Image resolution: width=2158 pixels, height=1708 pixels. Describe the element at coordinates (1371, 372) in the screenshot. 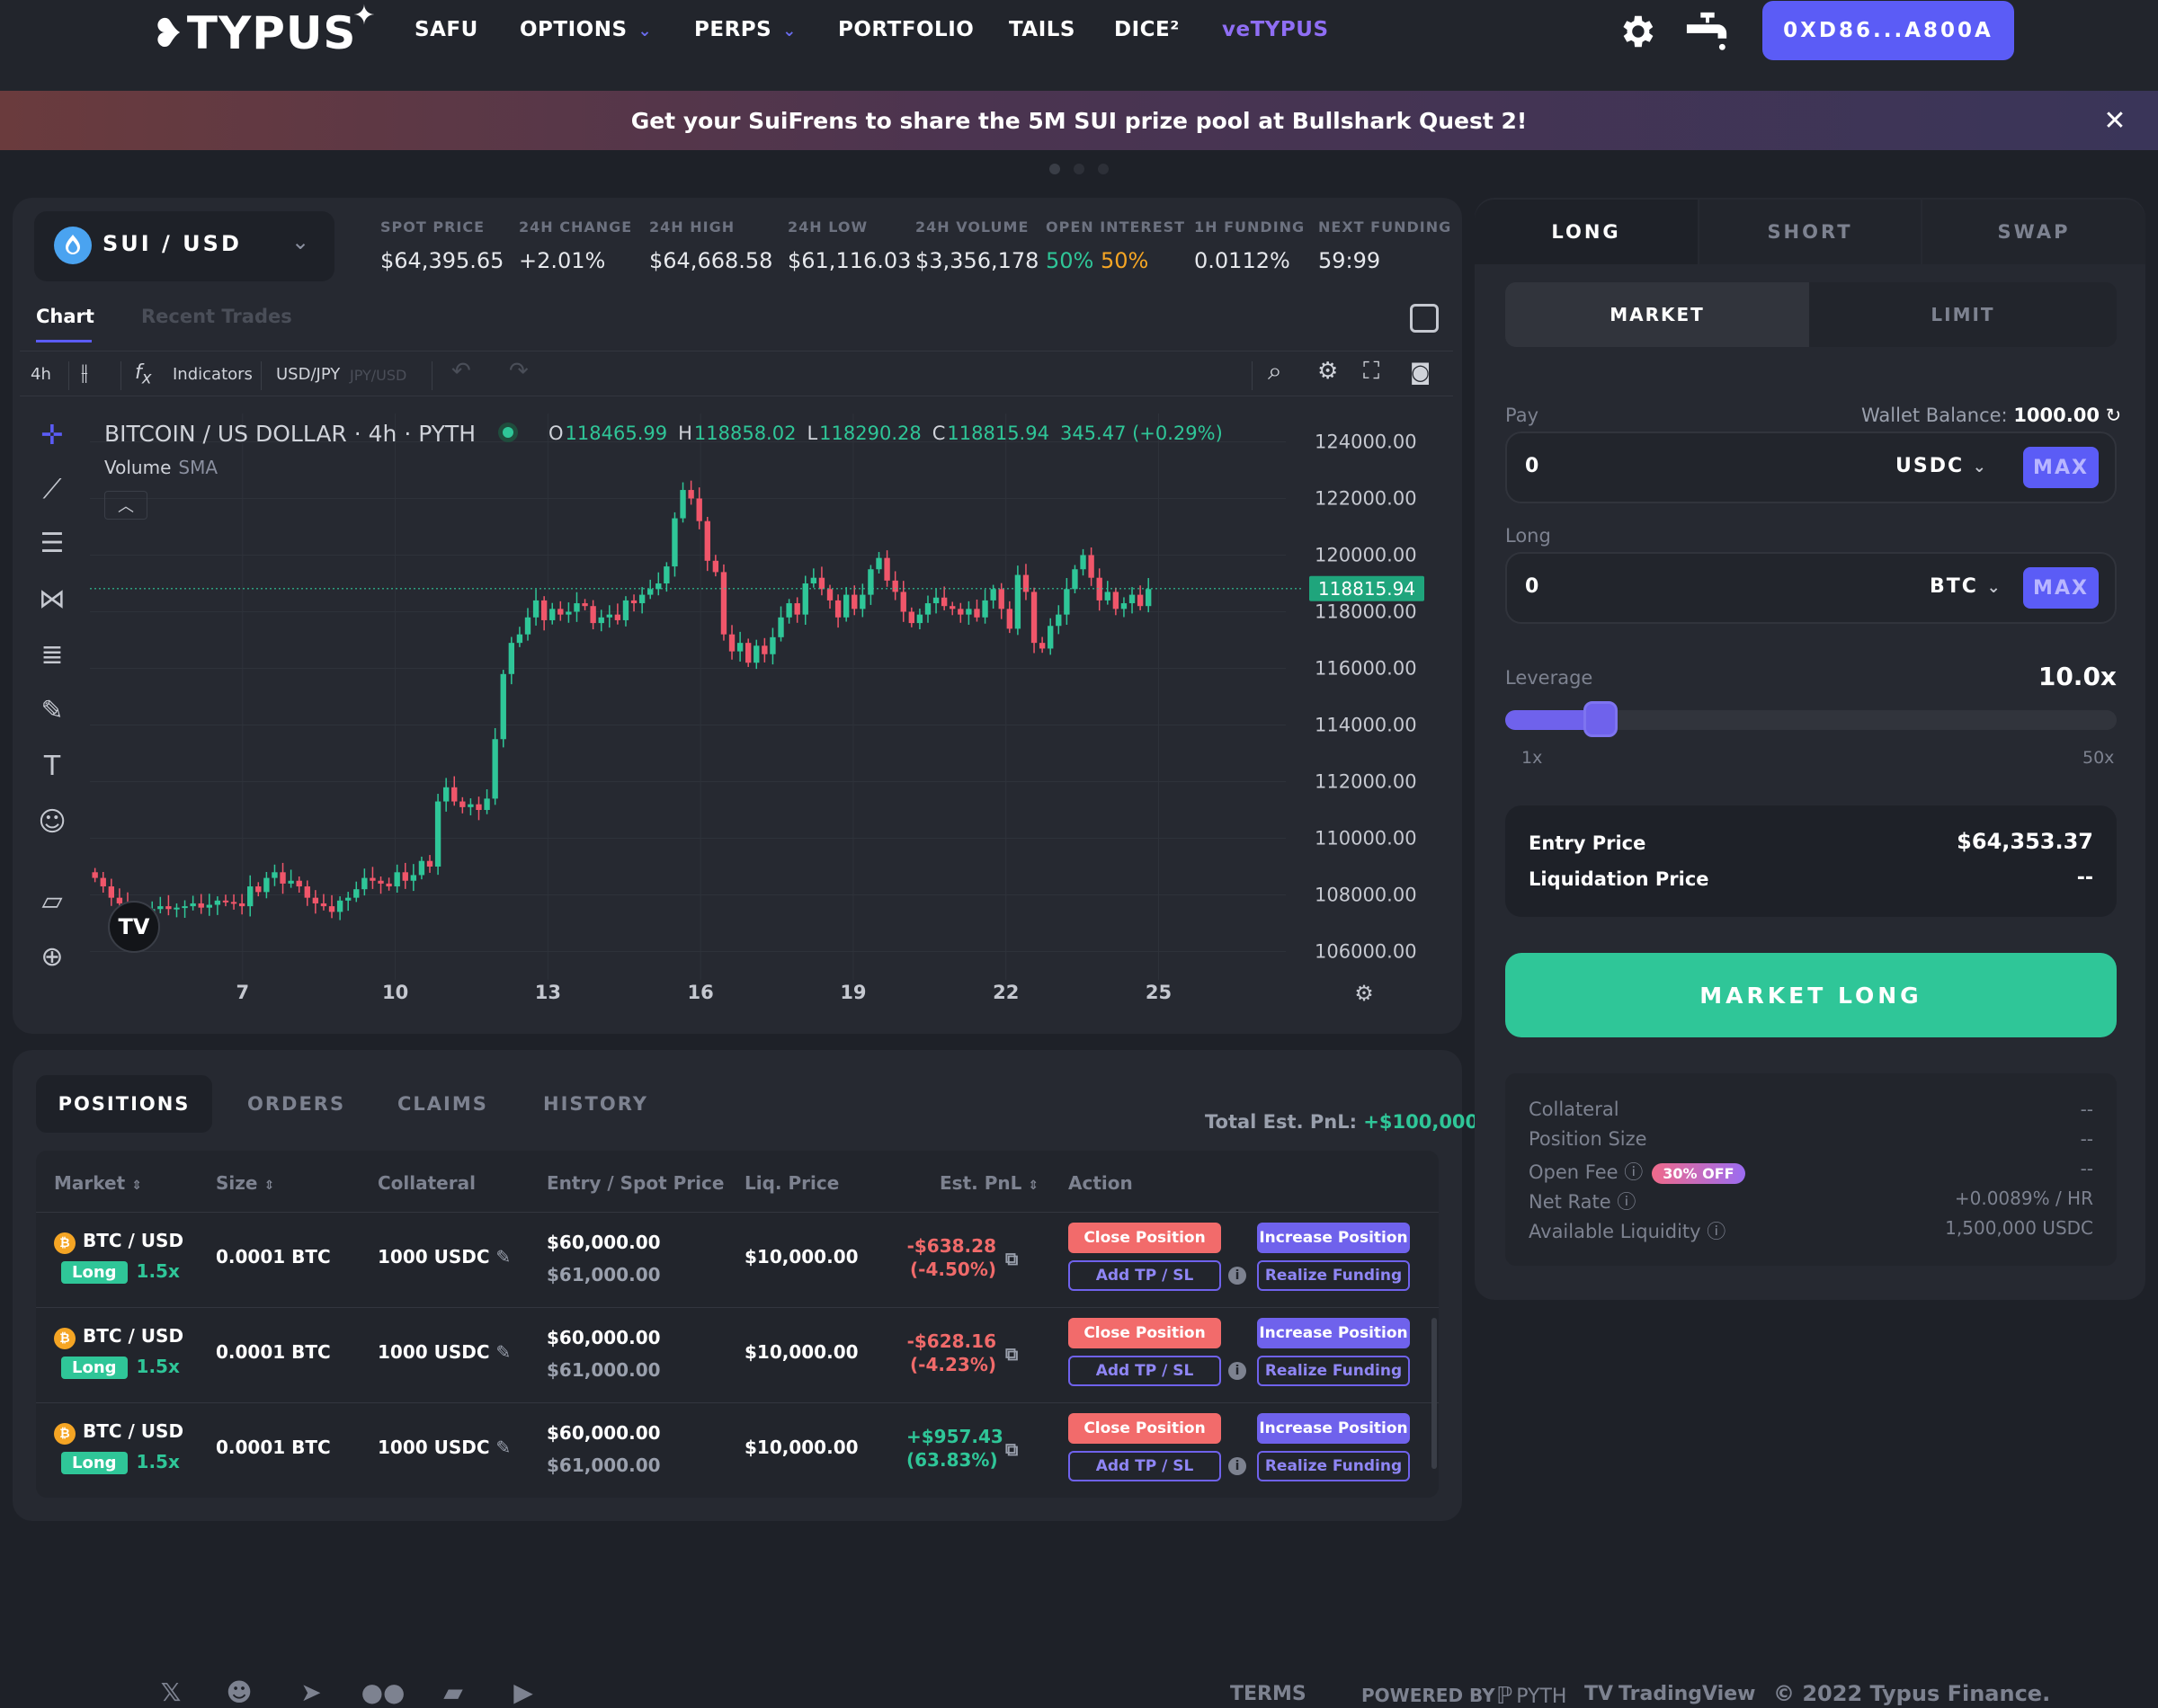

I see `fullscreen-icon: ⛶` at that location.